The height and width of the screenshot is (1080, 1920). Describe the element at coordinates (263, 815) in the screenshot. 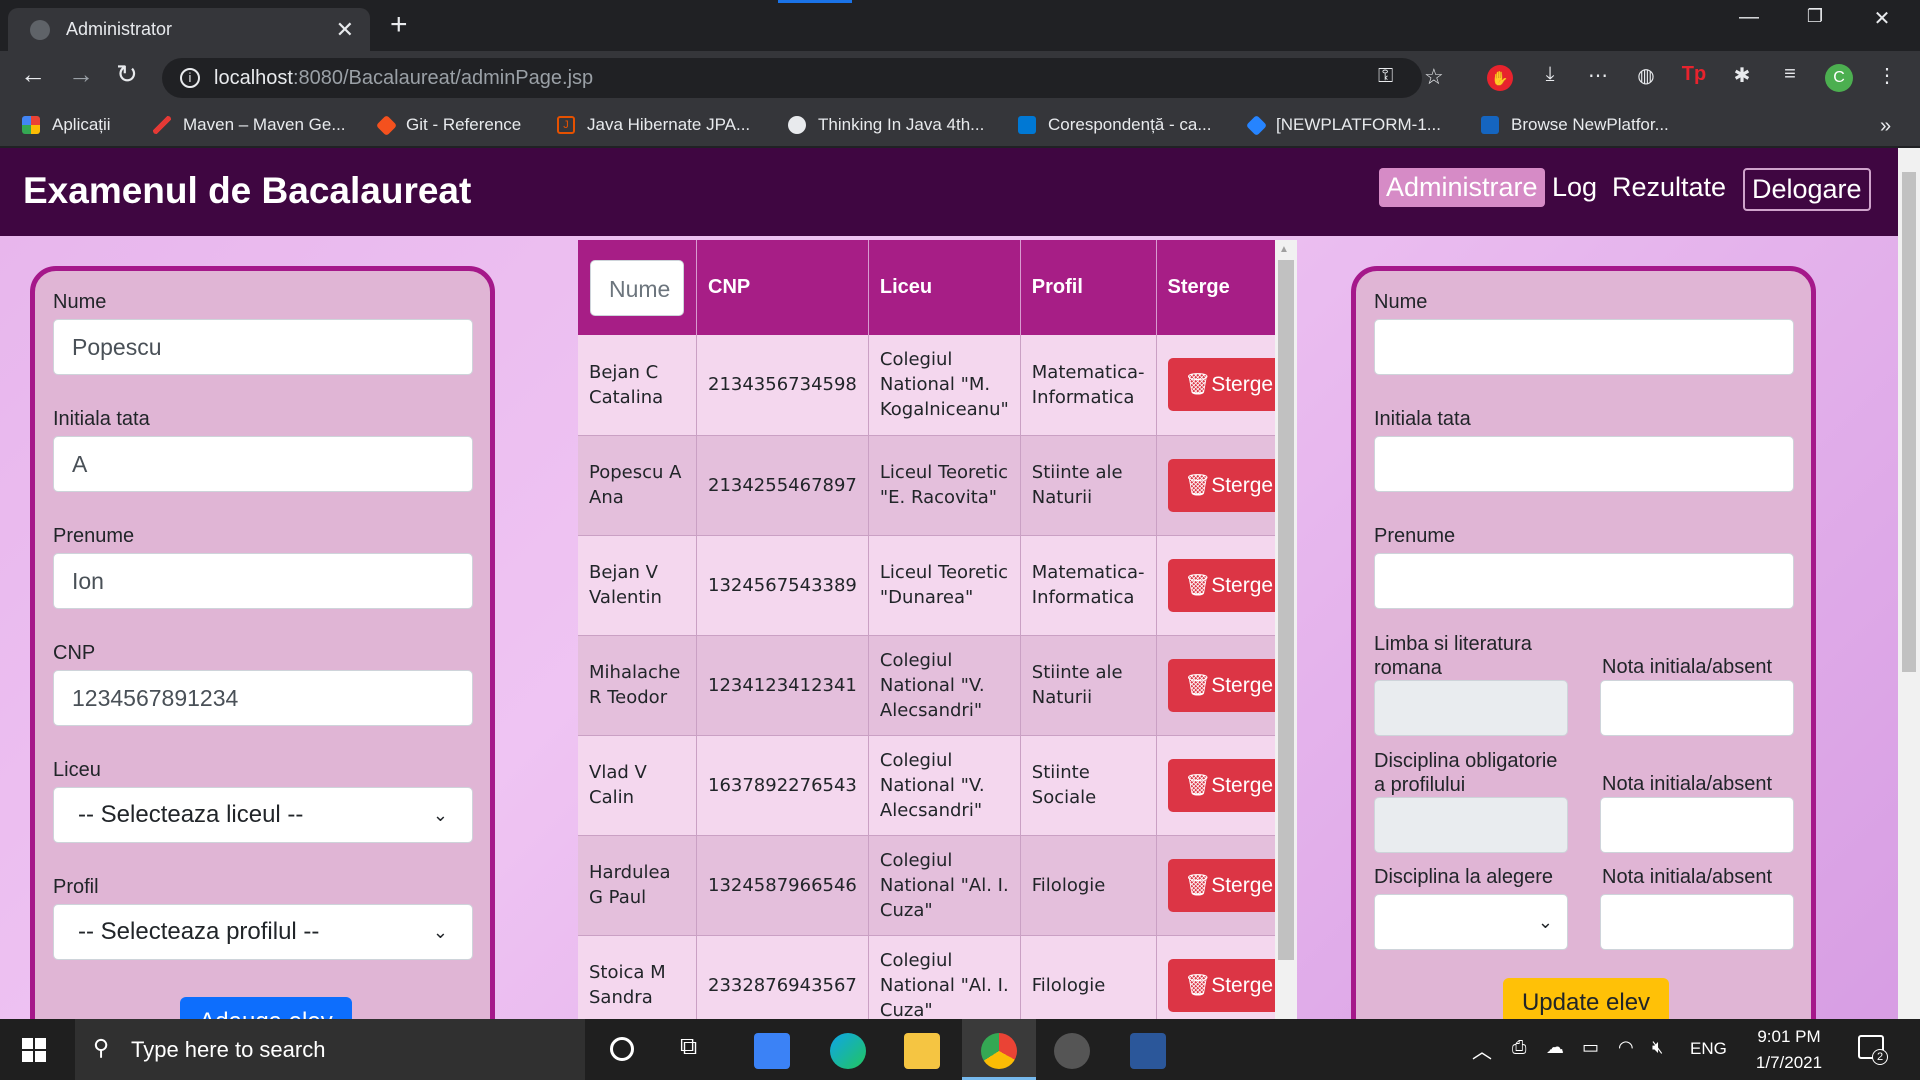

I see `liceu-select: -- Selecteaza liceul -- ⌄` at that location.